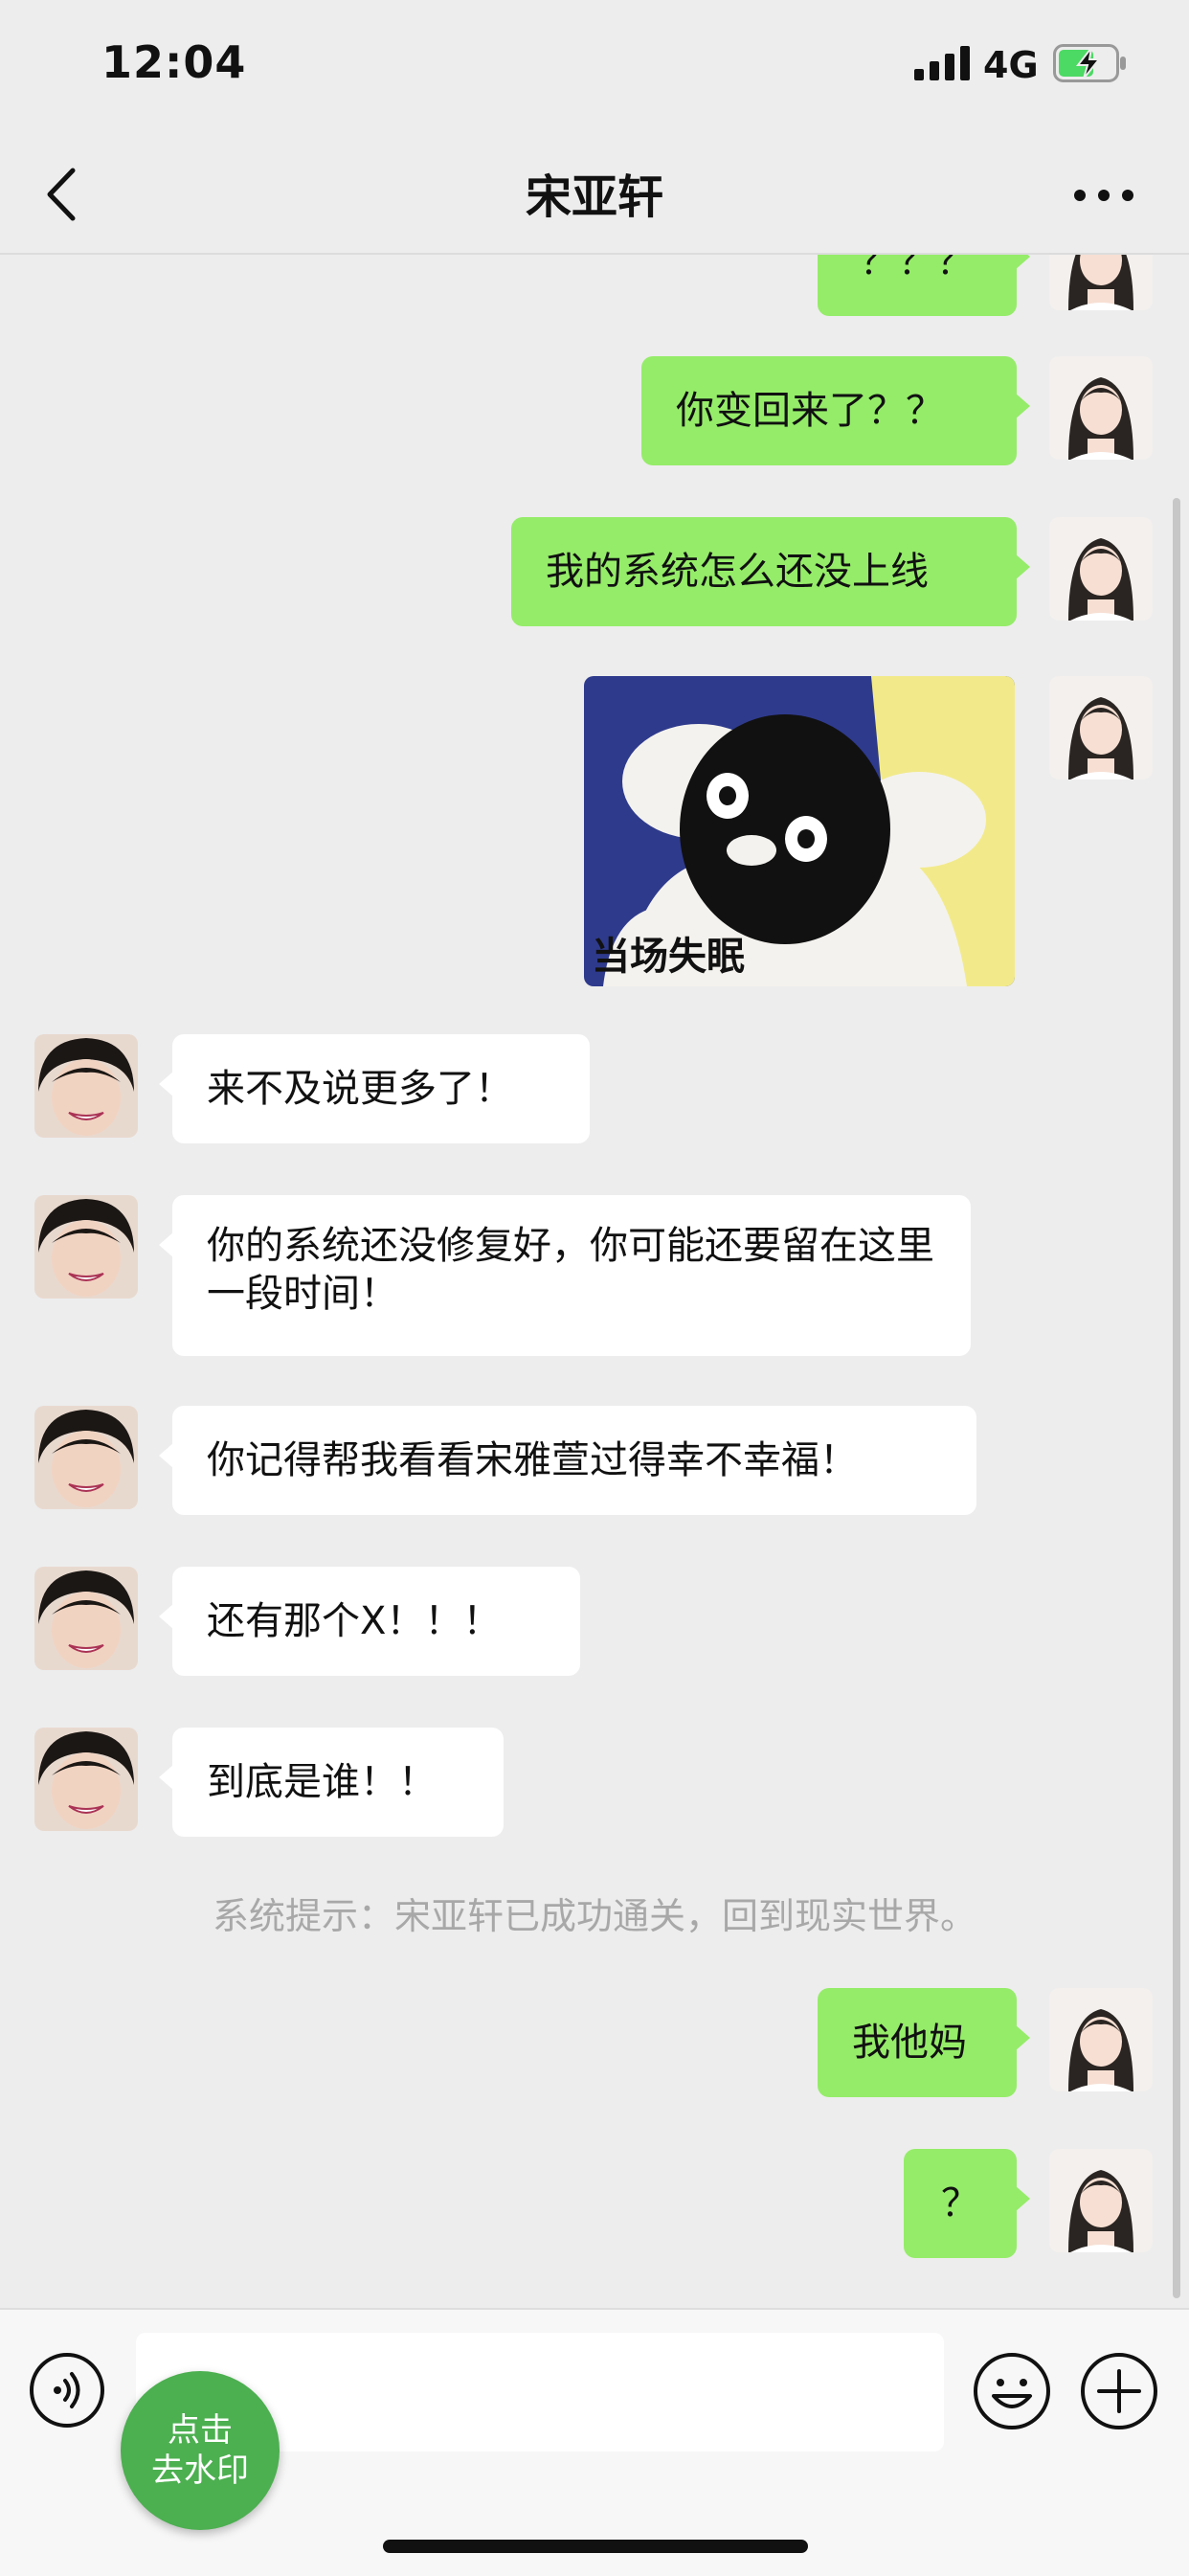 This screenshot has height=2576, width=1189. Describe the element at coordinates (200, 2430) in the screenshot. I see `remove-watermark-line1: 点击` at that location.